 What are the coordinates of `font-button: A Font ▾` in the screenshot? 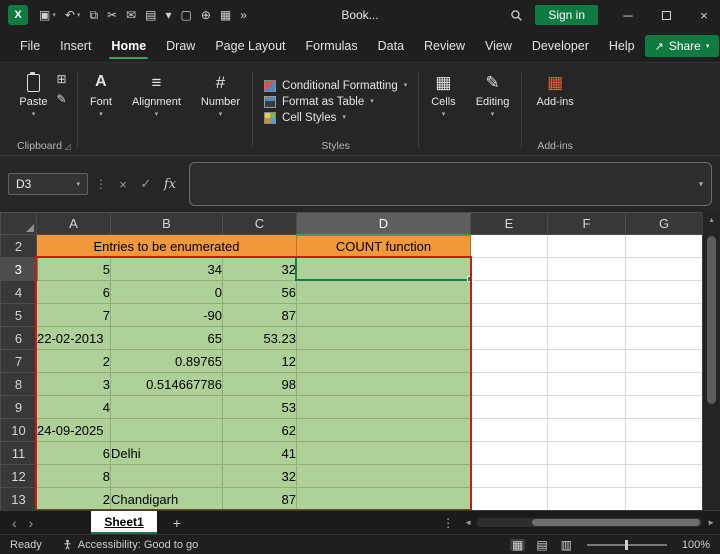 It's located at (101, 92).